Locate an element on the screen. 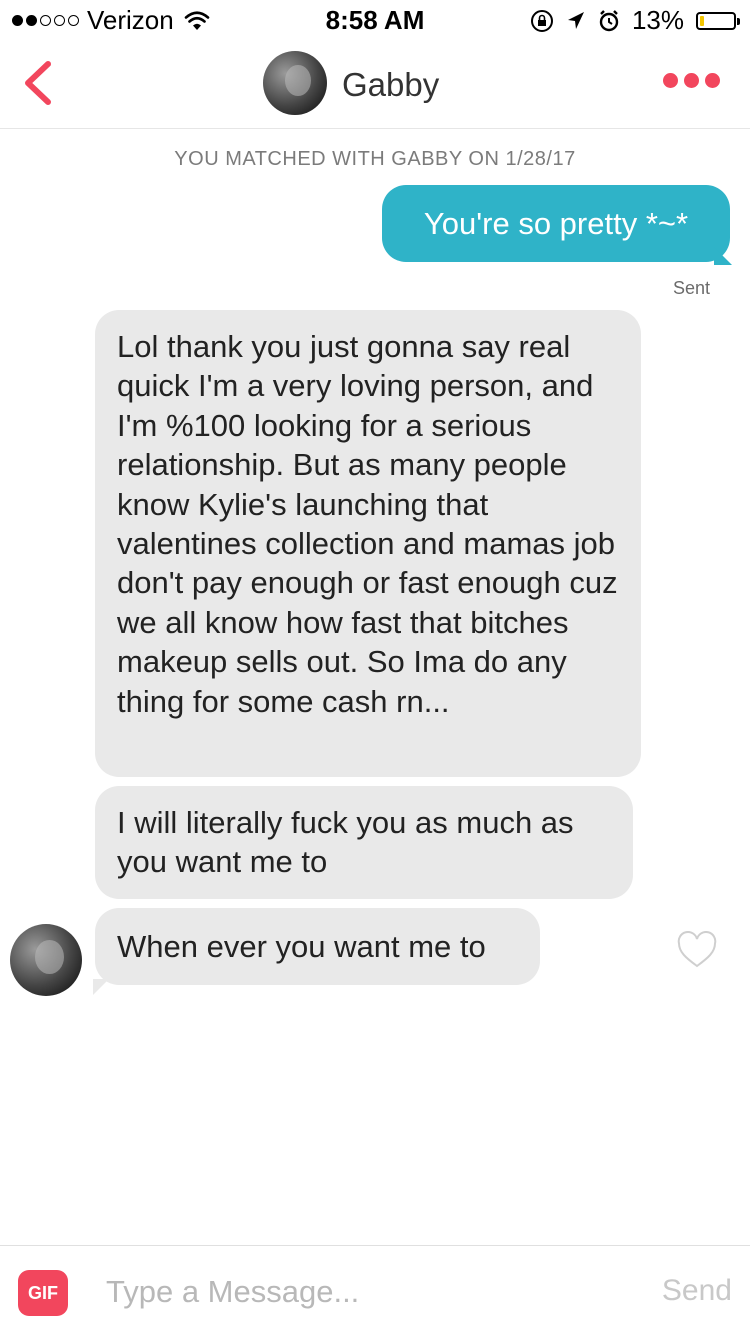  send-button: Send is located at coordinates (697, 1291).